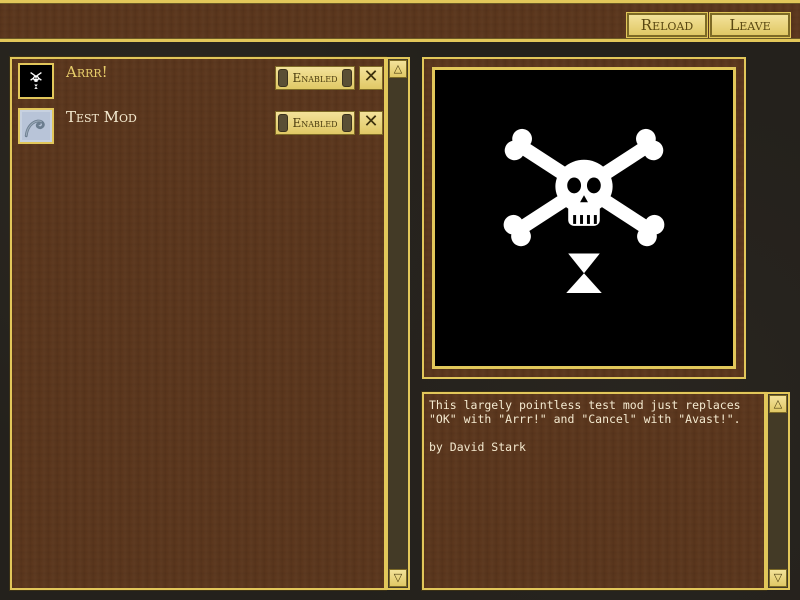  Describe the element at coordinates (477, 447) in the screenshot. I see `author-line: by David Stark` at that location.